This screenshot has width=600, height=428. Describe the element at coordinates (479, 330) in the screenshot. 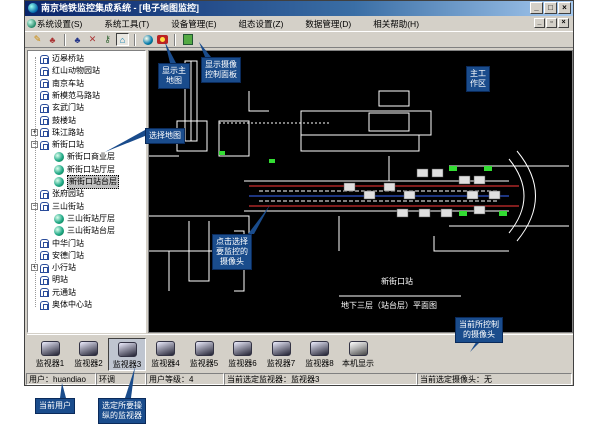

I see `callout-current-camera: 当前所控制 的摄像头` at that location.